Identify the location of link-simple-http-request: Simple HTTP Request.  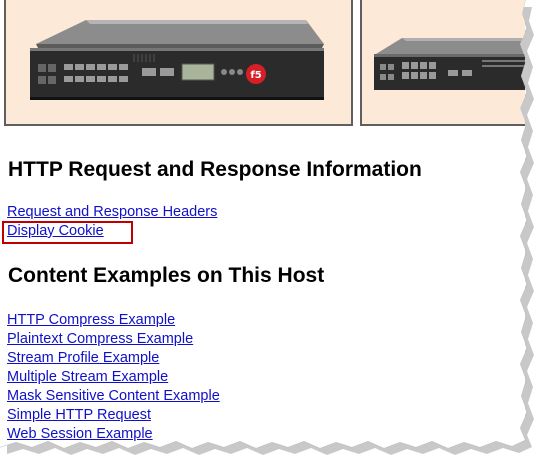
(79, 415).